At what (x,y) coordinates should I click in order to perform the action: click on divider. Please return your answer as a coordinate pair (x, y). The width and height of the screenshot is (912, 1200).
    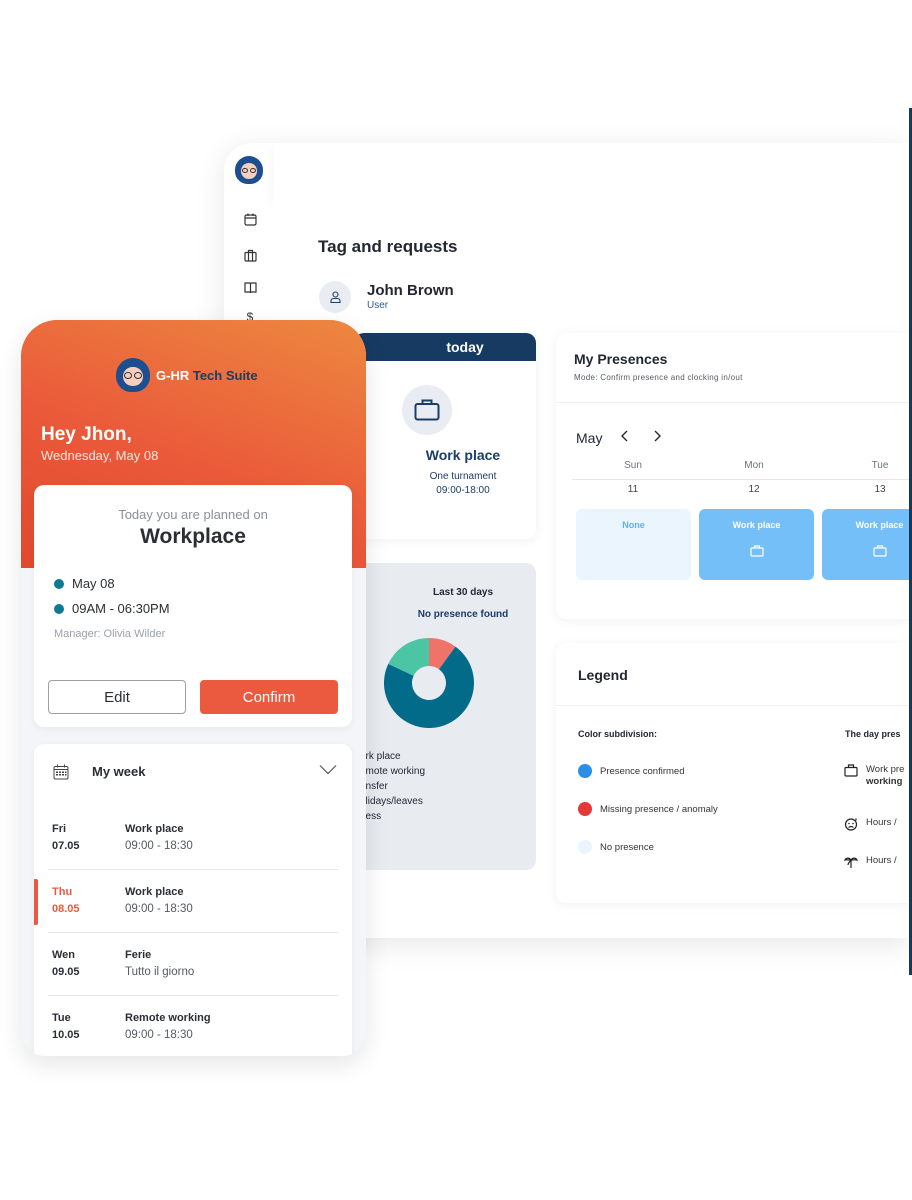
    Looking at the image, I should click on (740, 479).